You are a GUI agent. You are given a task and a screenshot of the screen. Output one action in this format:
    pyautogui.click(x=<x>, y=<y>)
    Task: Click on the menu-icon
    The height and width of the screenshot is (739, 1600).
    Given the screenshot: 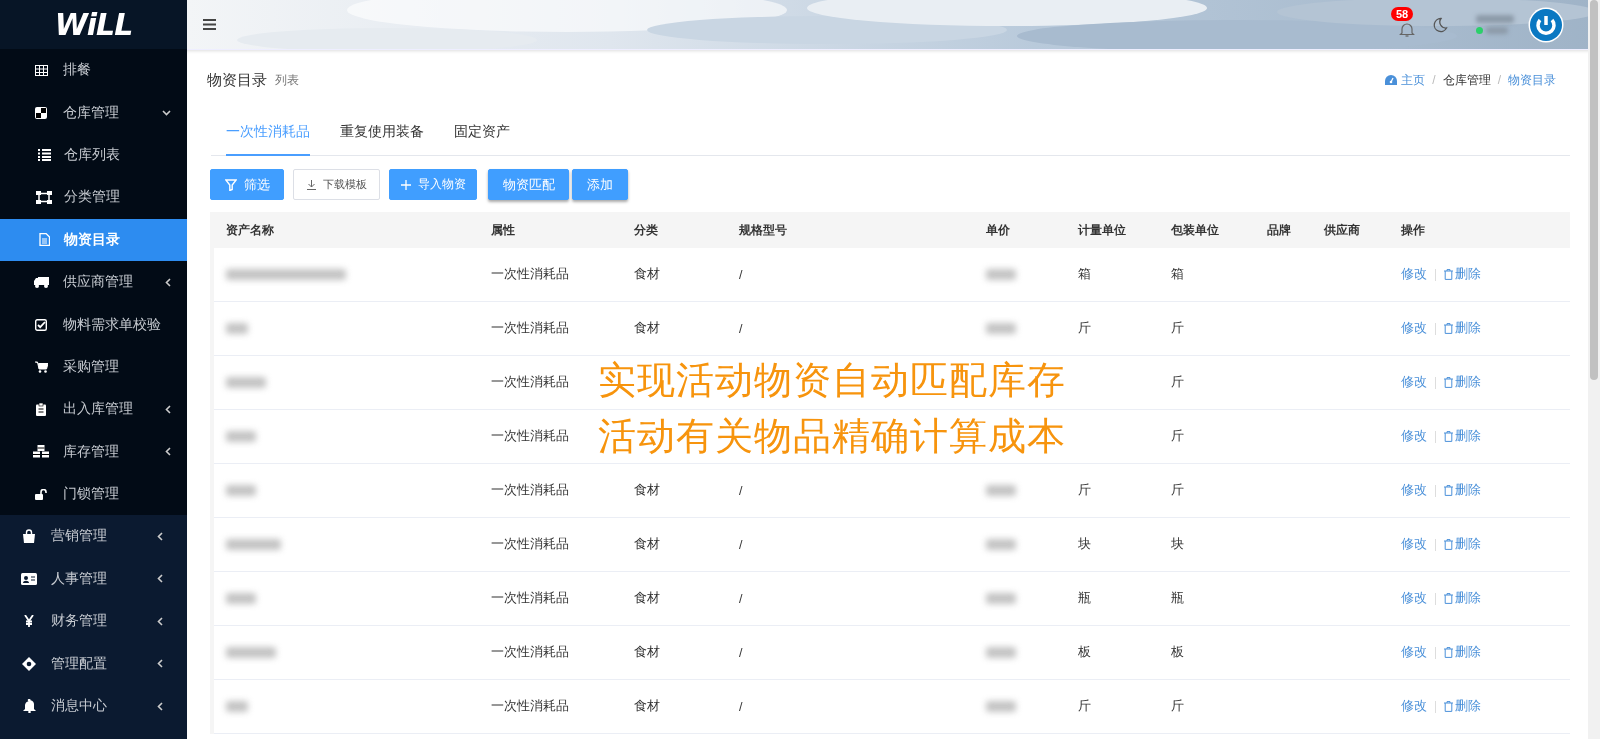 What is the action you would take?
    pyautogui.click(x=209, y=24)
    